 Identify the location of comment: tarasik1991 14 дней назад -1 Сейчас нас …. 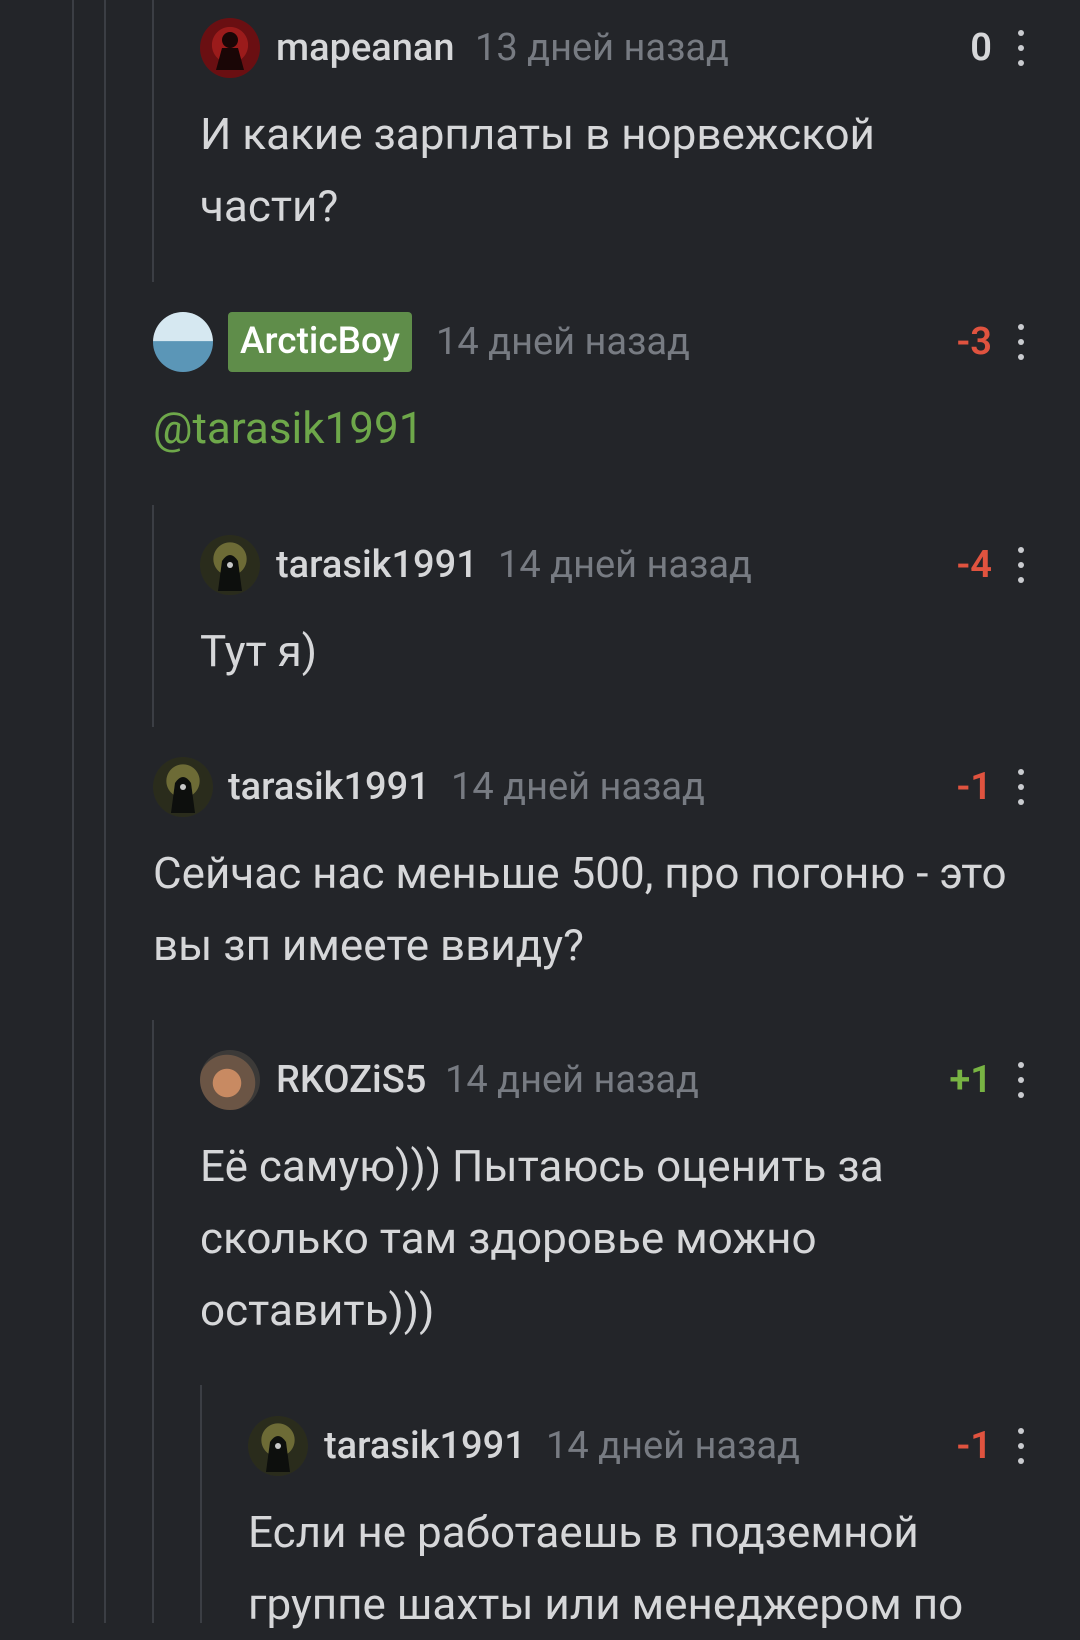
(616, 869).